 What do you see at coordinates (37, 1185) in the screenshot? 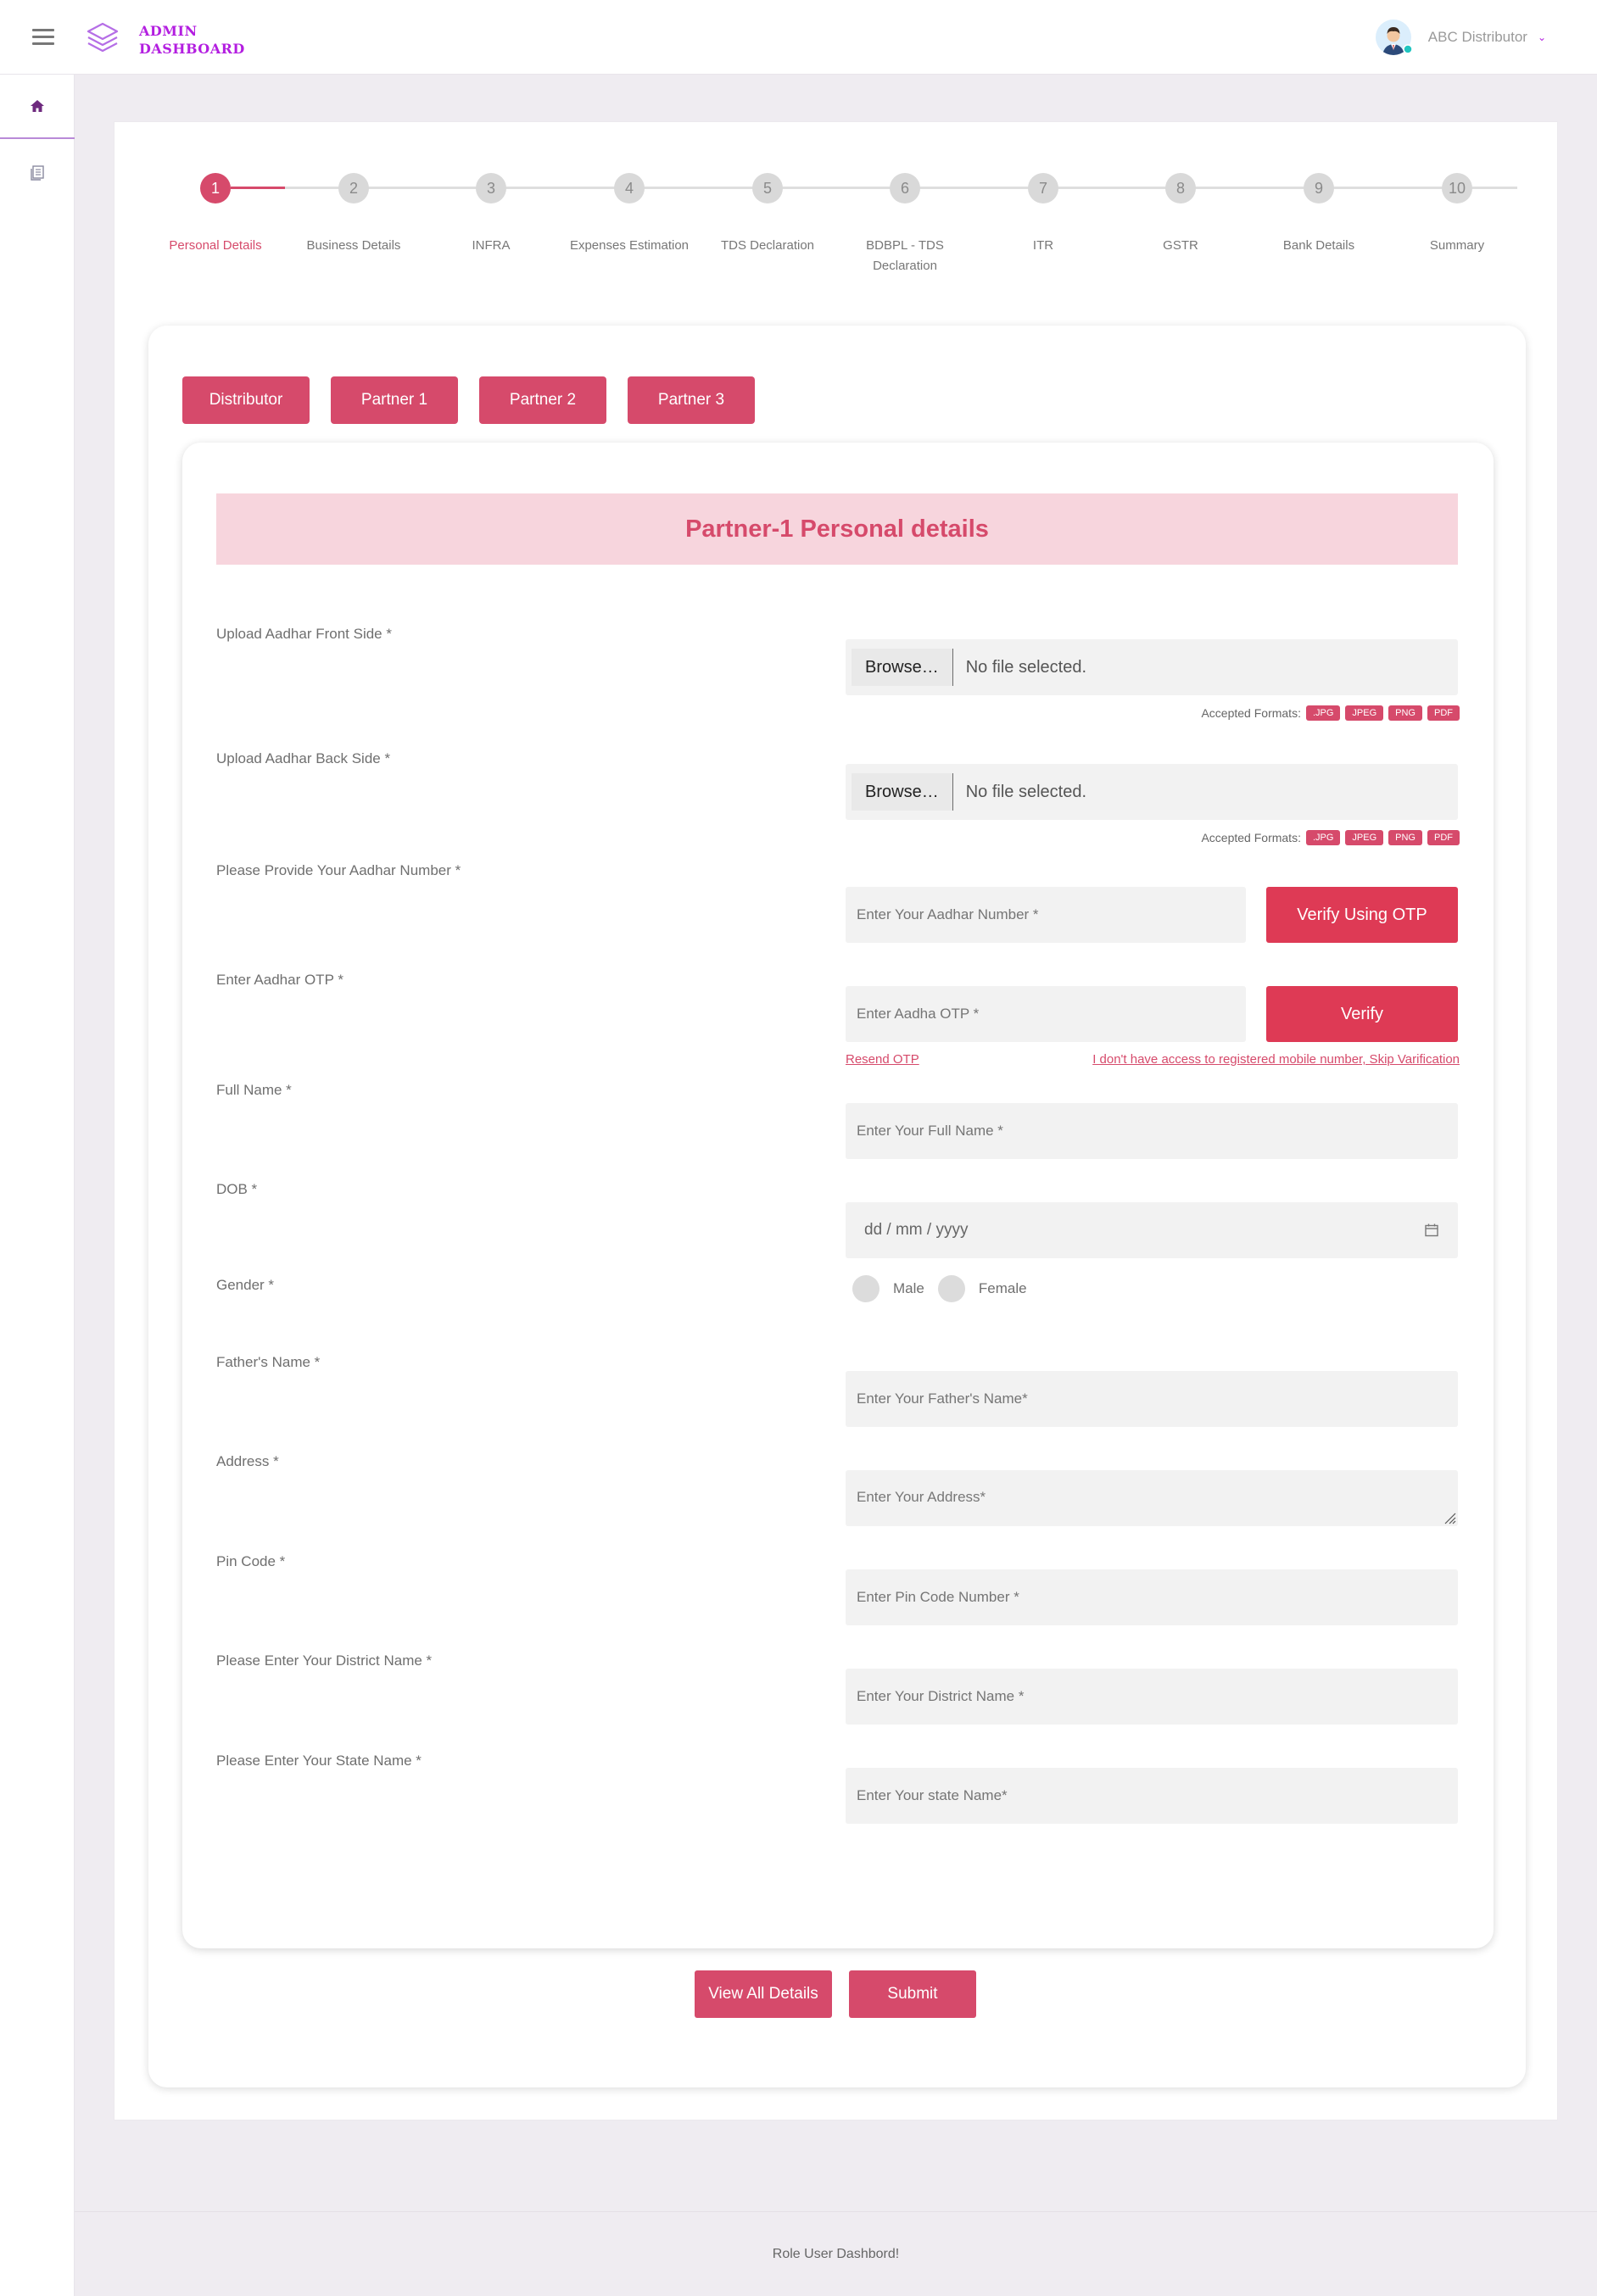
I see `sidebar` at bounding box center [37, 1185].